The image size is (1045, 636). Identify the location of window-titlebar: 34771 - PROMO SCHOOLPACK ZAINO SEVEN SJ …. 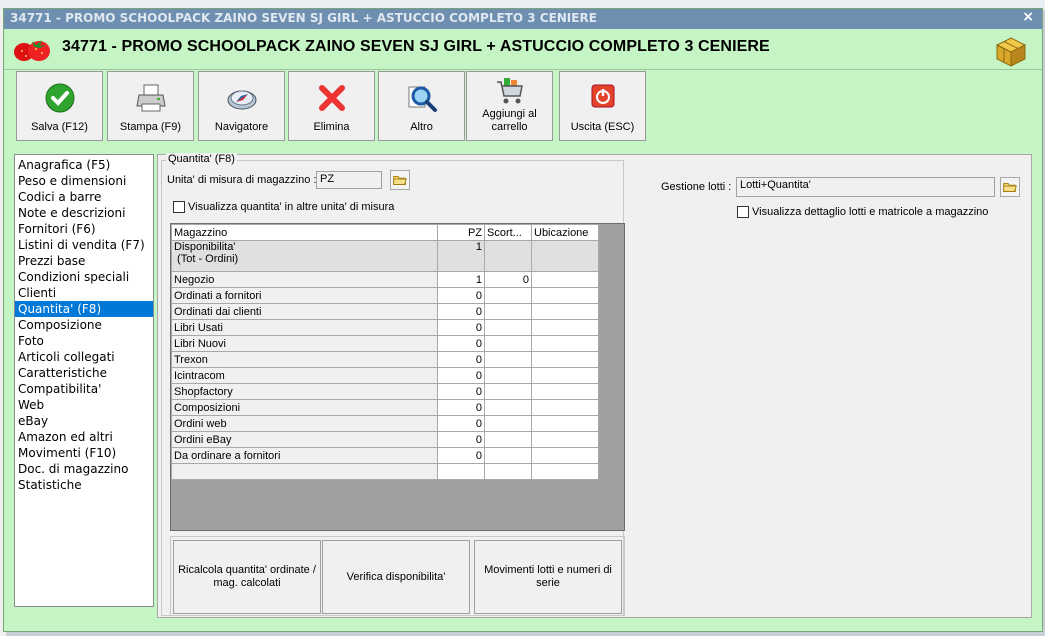
(523, 19).